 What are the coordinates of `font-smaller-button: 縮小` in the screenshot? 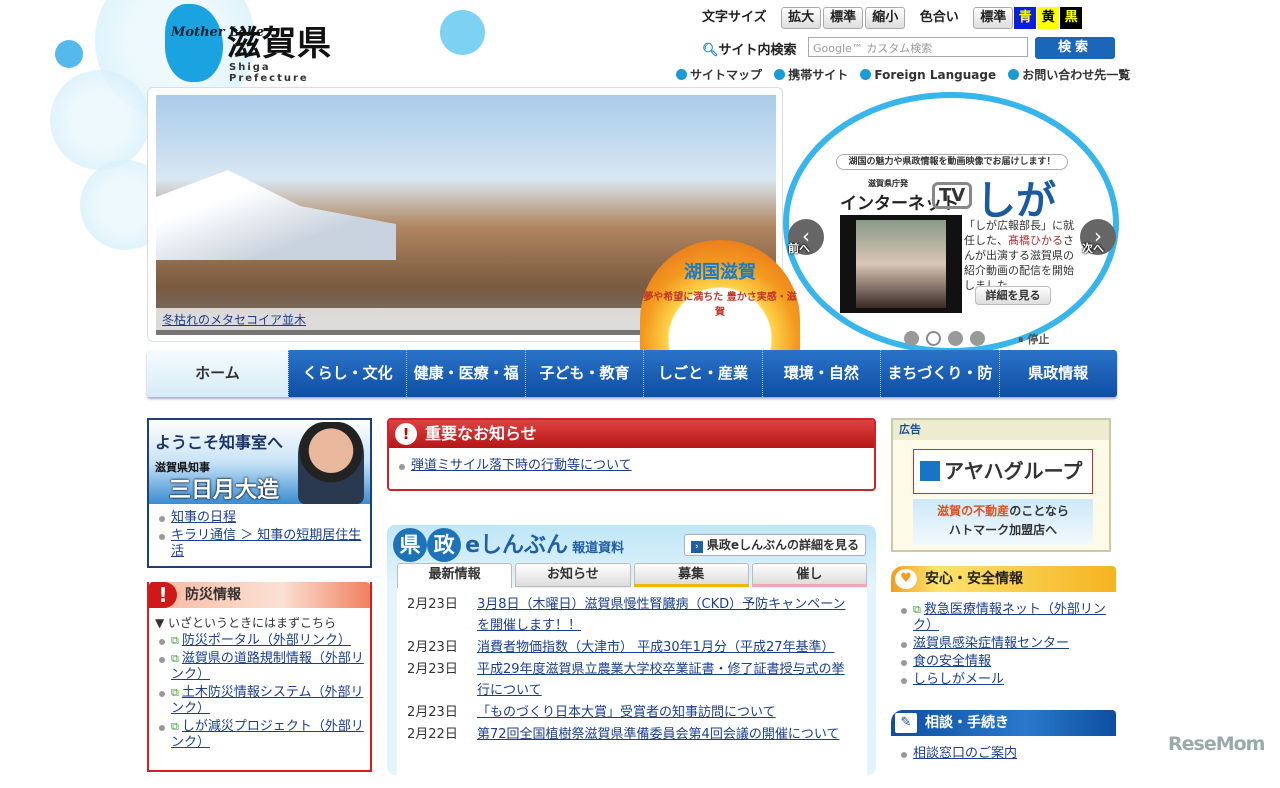 It's located at (885, 18).